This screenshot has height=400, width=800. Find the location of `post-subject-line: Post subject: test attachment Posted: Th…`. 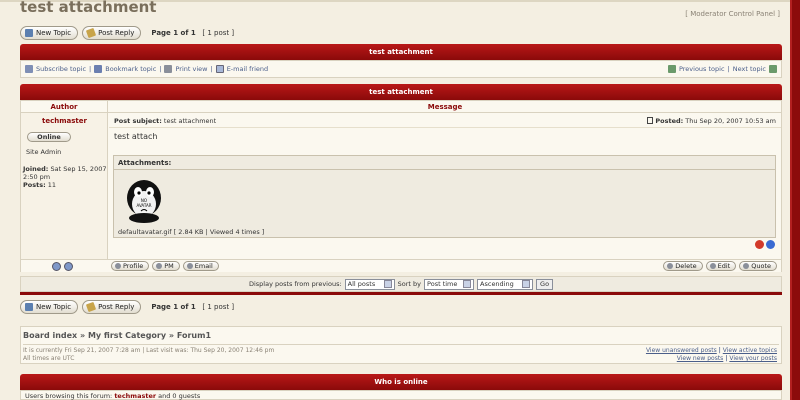

post-subject-line: Post subject: test attachment Posted: Th… is located at coordinates (445, 121).